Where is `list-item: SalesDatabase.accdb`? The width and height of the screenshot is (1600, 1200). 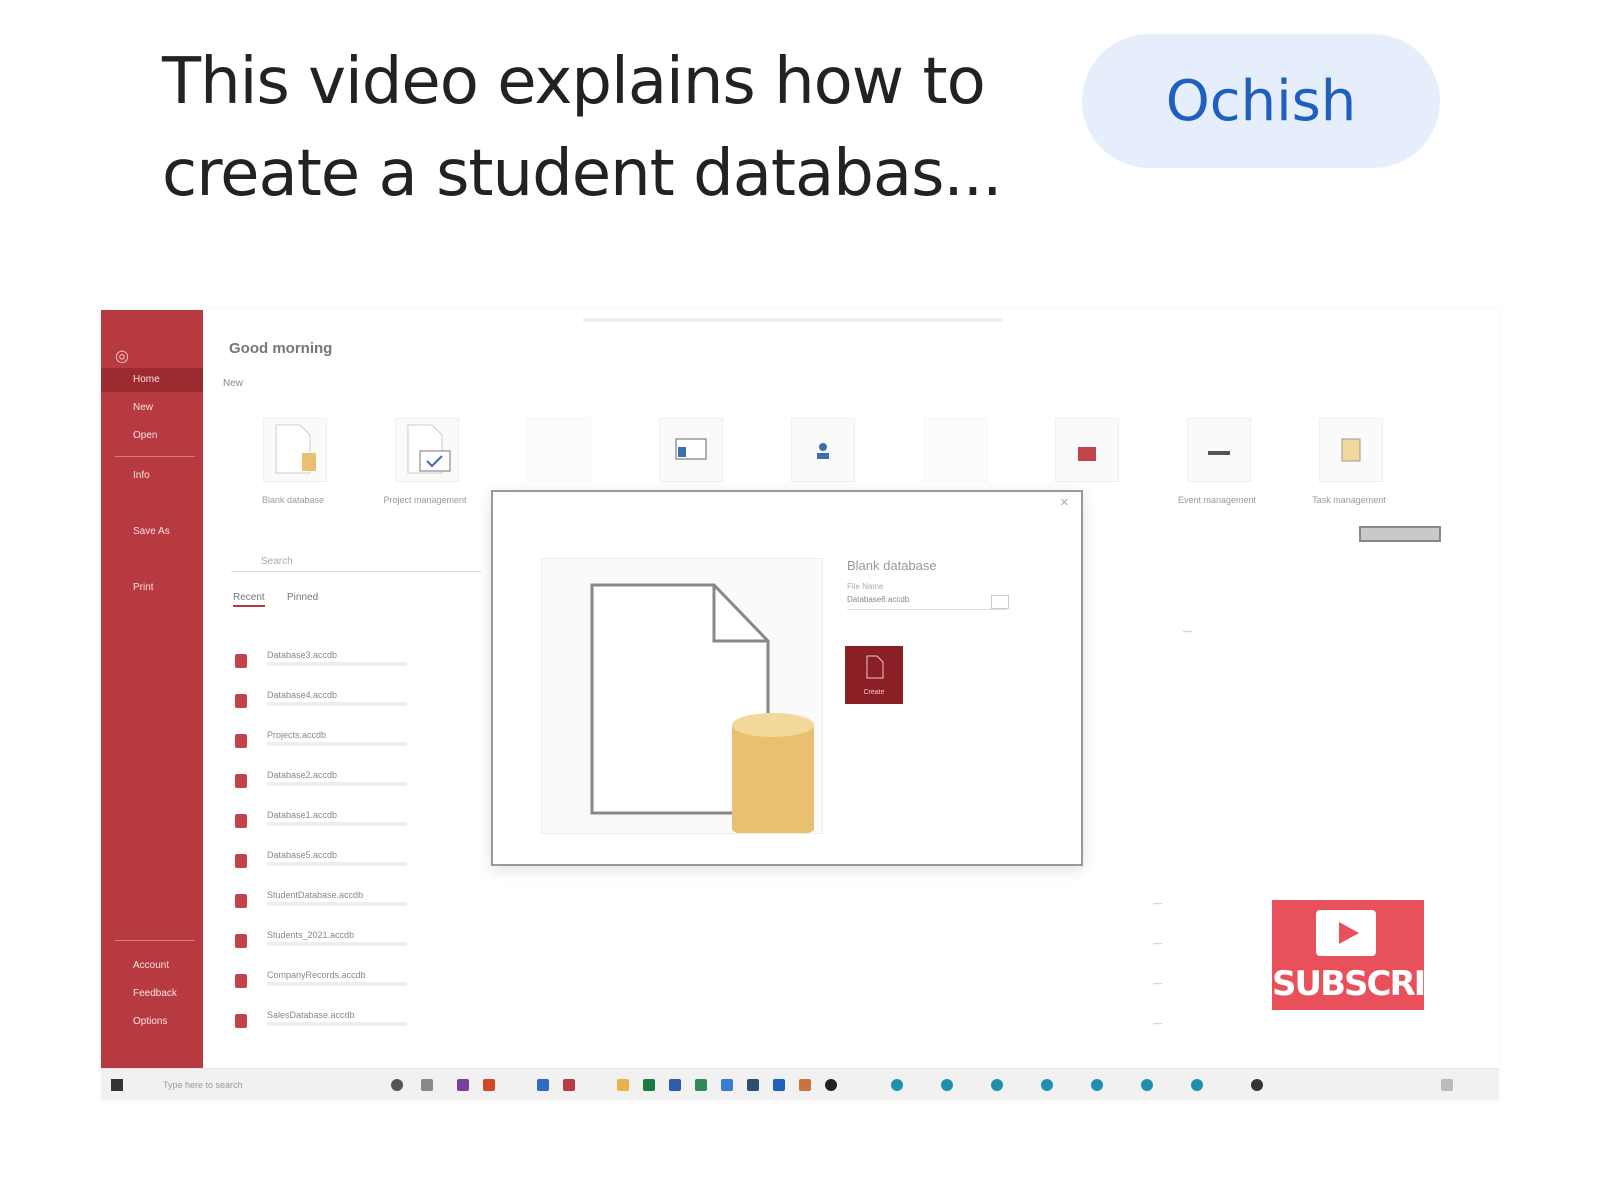
list-item: SalesDatabase.accdb is located at coordinates (365, 1025).